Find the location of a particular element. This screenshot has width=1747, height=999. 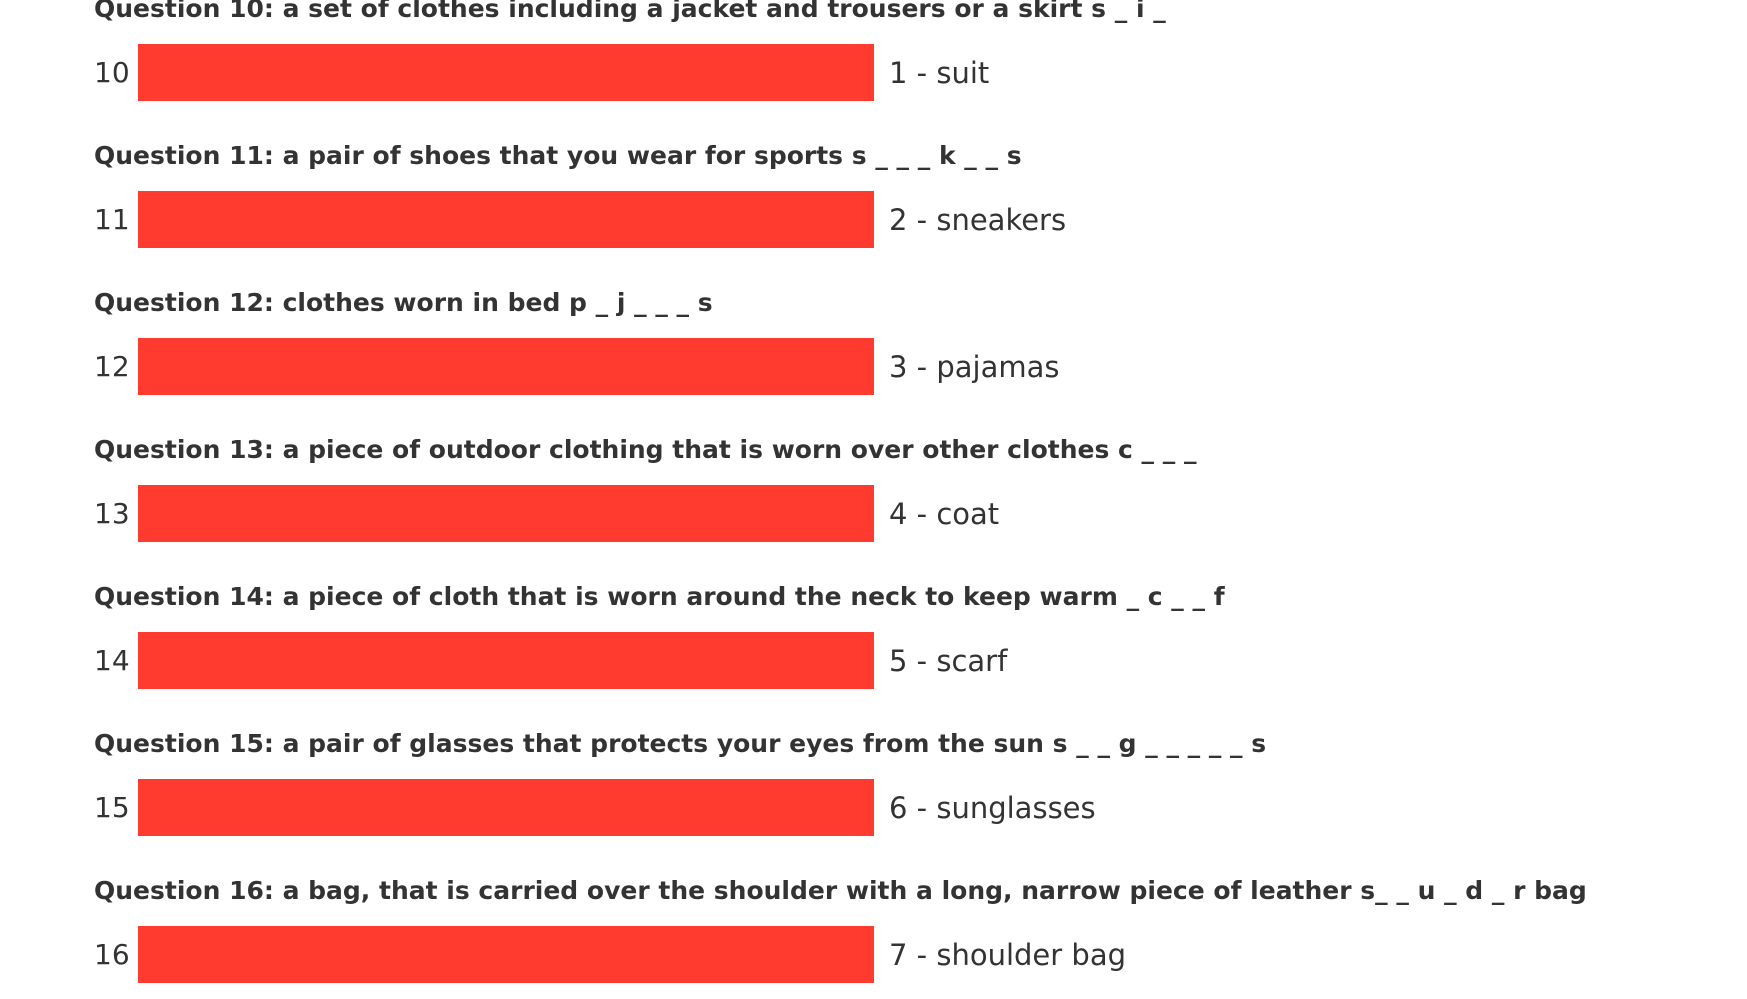

question-number: 11 is located at coordinates (112, 219).